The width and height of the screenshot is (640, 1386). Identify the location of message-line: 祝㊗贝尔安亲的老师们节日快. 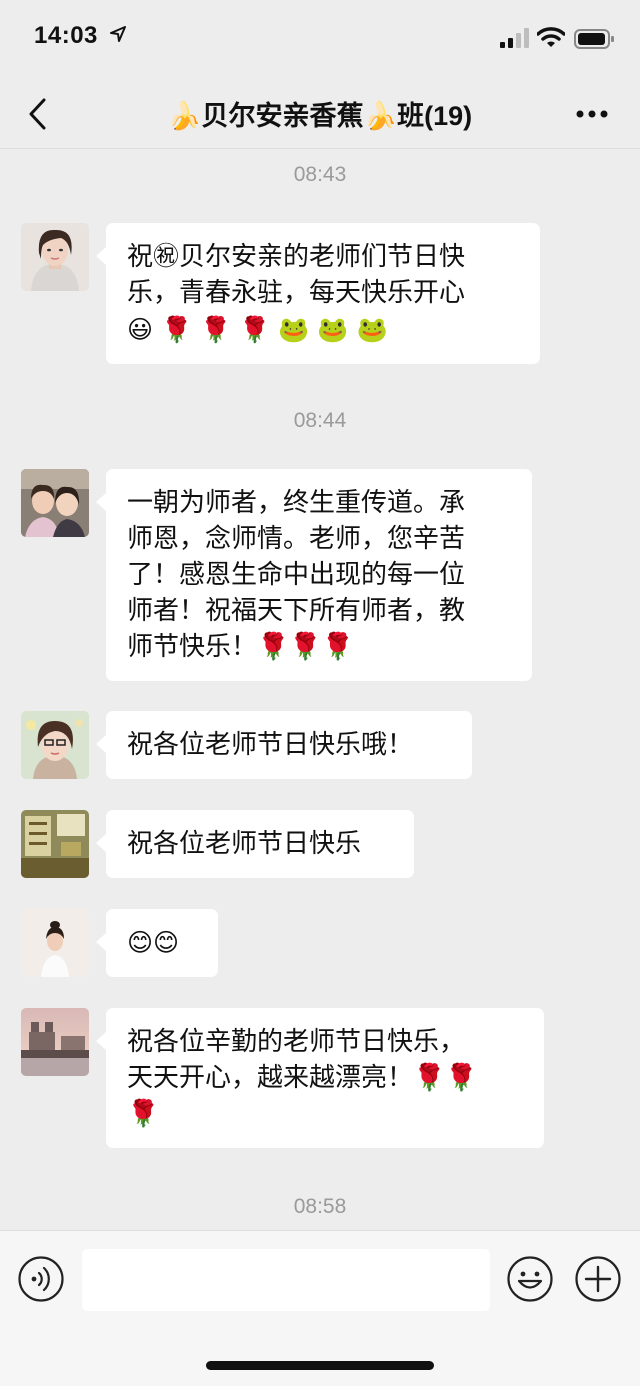
(296, 257).